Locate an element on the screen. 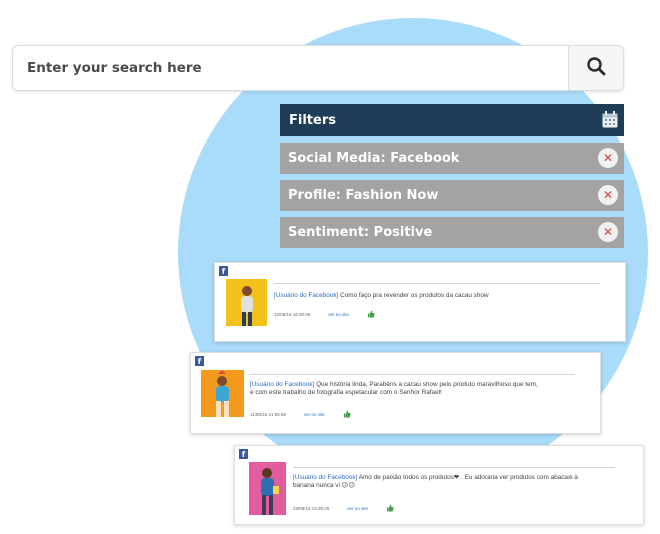 This screenshot has height=534, width=660. filters-title: Filters is located at coordinates (312, 120).